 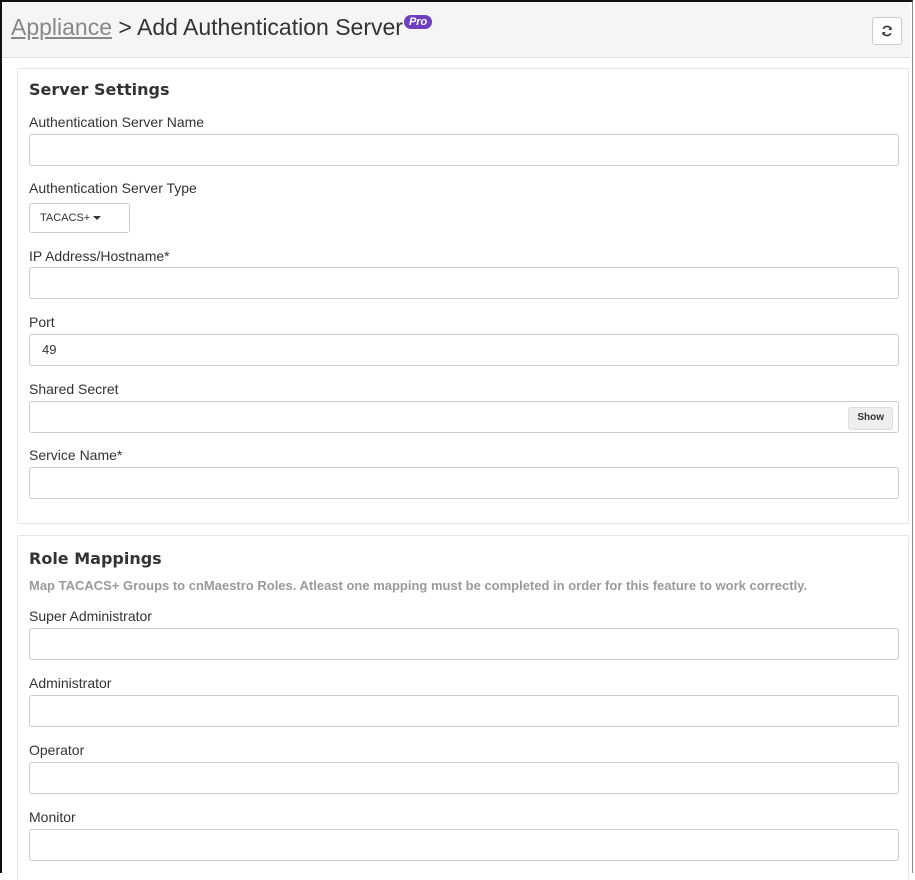 What do you see at coordinates (57, 750) in the screenshot?
I see `operator-label: Operator` at bounding box center [57, 750].